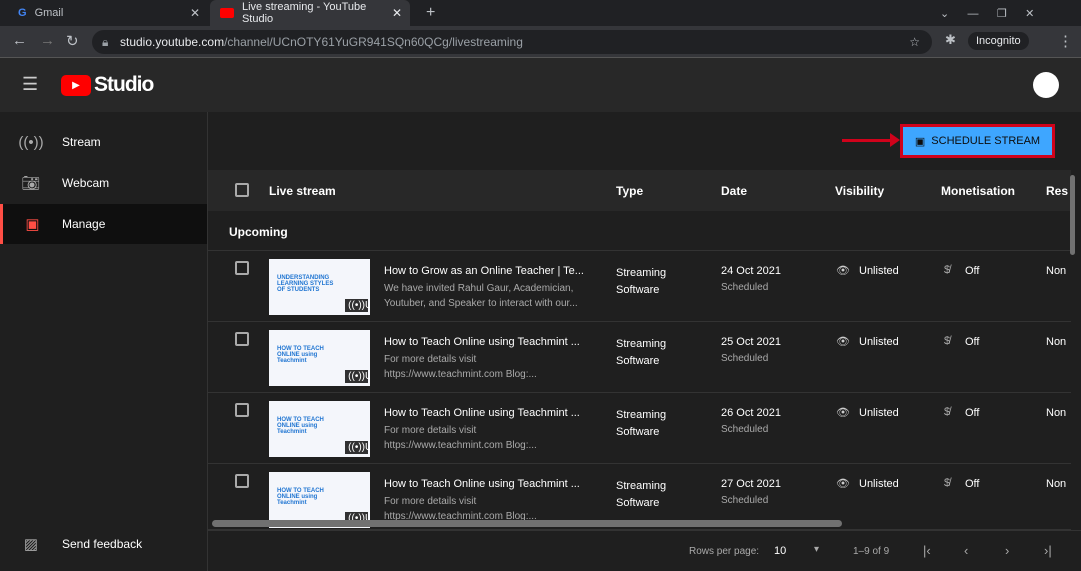 The width and height of the screenshot is (1081, 571). Describe the element at coordinates (103, 544) in the screenshot. I see `send-feedback: ▨ Send feedback` at that location.